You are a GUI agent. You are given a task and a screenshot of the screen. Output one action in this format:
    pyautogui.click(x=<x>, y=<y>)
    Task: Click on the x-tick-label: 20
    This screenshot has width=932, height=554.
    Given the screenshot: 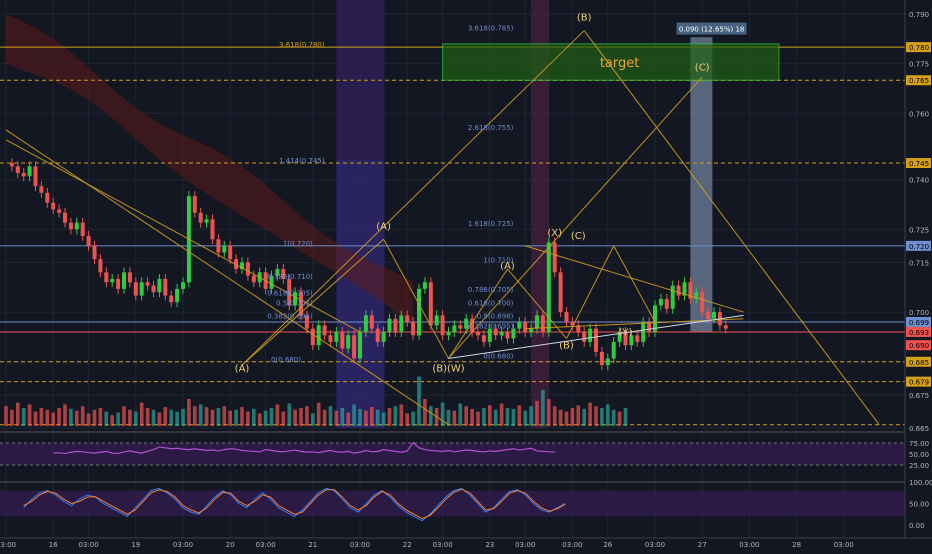 What is the action you would take?
    pyautogui.click(x=230, y=545)
    